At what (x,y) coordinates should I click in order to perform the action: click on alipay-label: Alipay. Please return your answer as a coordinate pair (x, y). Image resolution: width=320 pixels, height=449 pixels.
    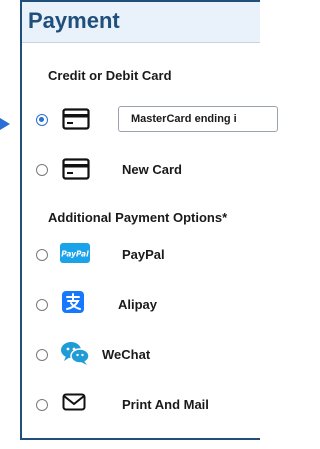
    Looking at the image, I should click on (138, 304).